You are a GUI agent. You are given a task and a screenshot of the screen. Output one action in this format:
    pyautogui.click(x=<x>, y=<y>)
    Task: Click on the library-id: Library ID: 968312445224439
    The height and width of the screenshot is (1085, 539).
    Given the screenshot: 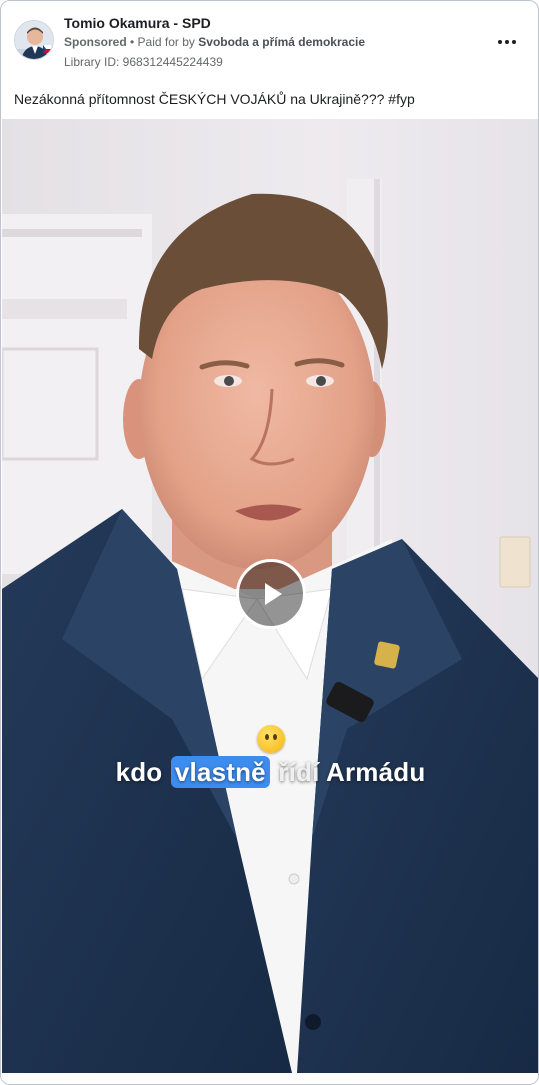 What is the action you would take?
    pyautogui.click(x=143, y=62)
    